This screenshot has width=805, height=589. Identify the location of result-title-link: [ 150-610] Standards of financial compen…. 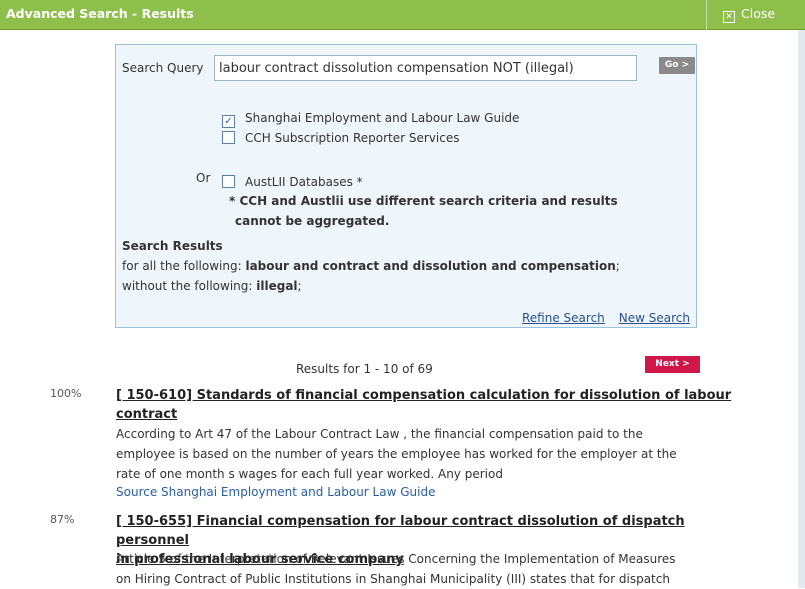
(436, 405).